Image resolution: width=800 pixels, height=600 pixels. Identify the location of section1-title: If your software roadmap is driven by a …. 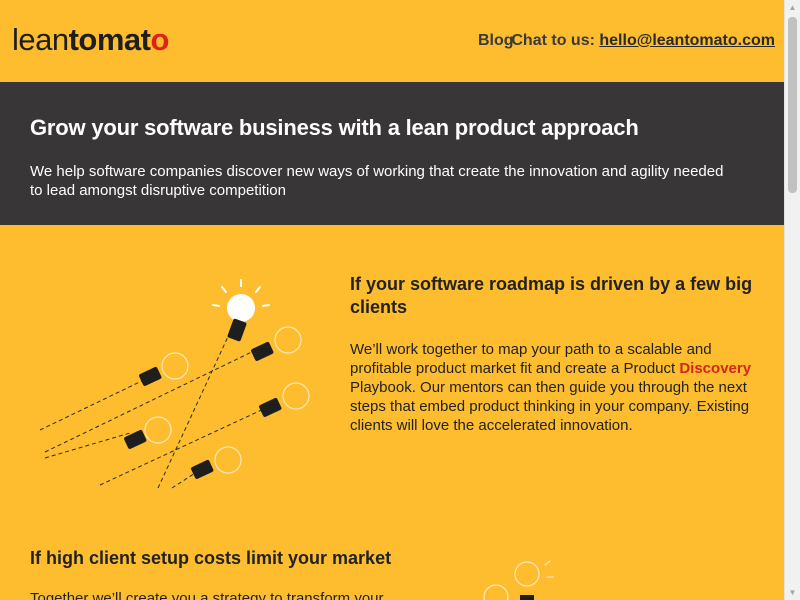
(551, 295).